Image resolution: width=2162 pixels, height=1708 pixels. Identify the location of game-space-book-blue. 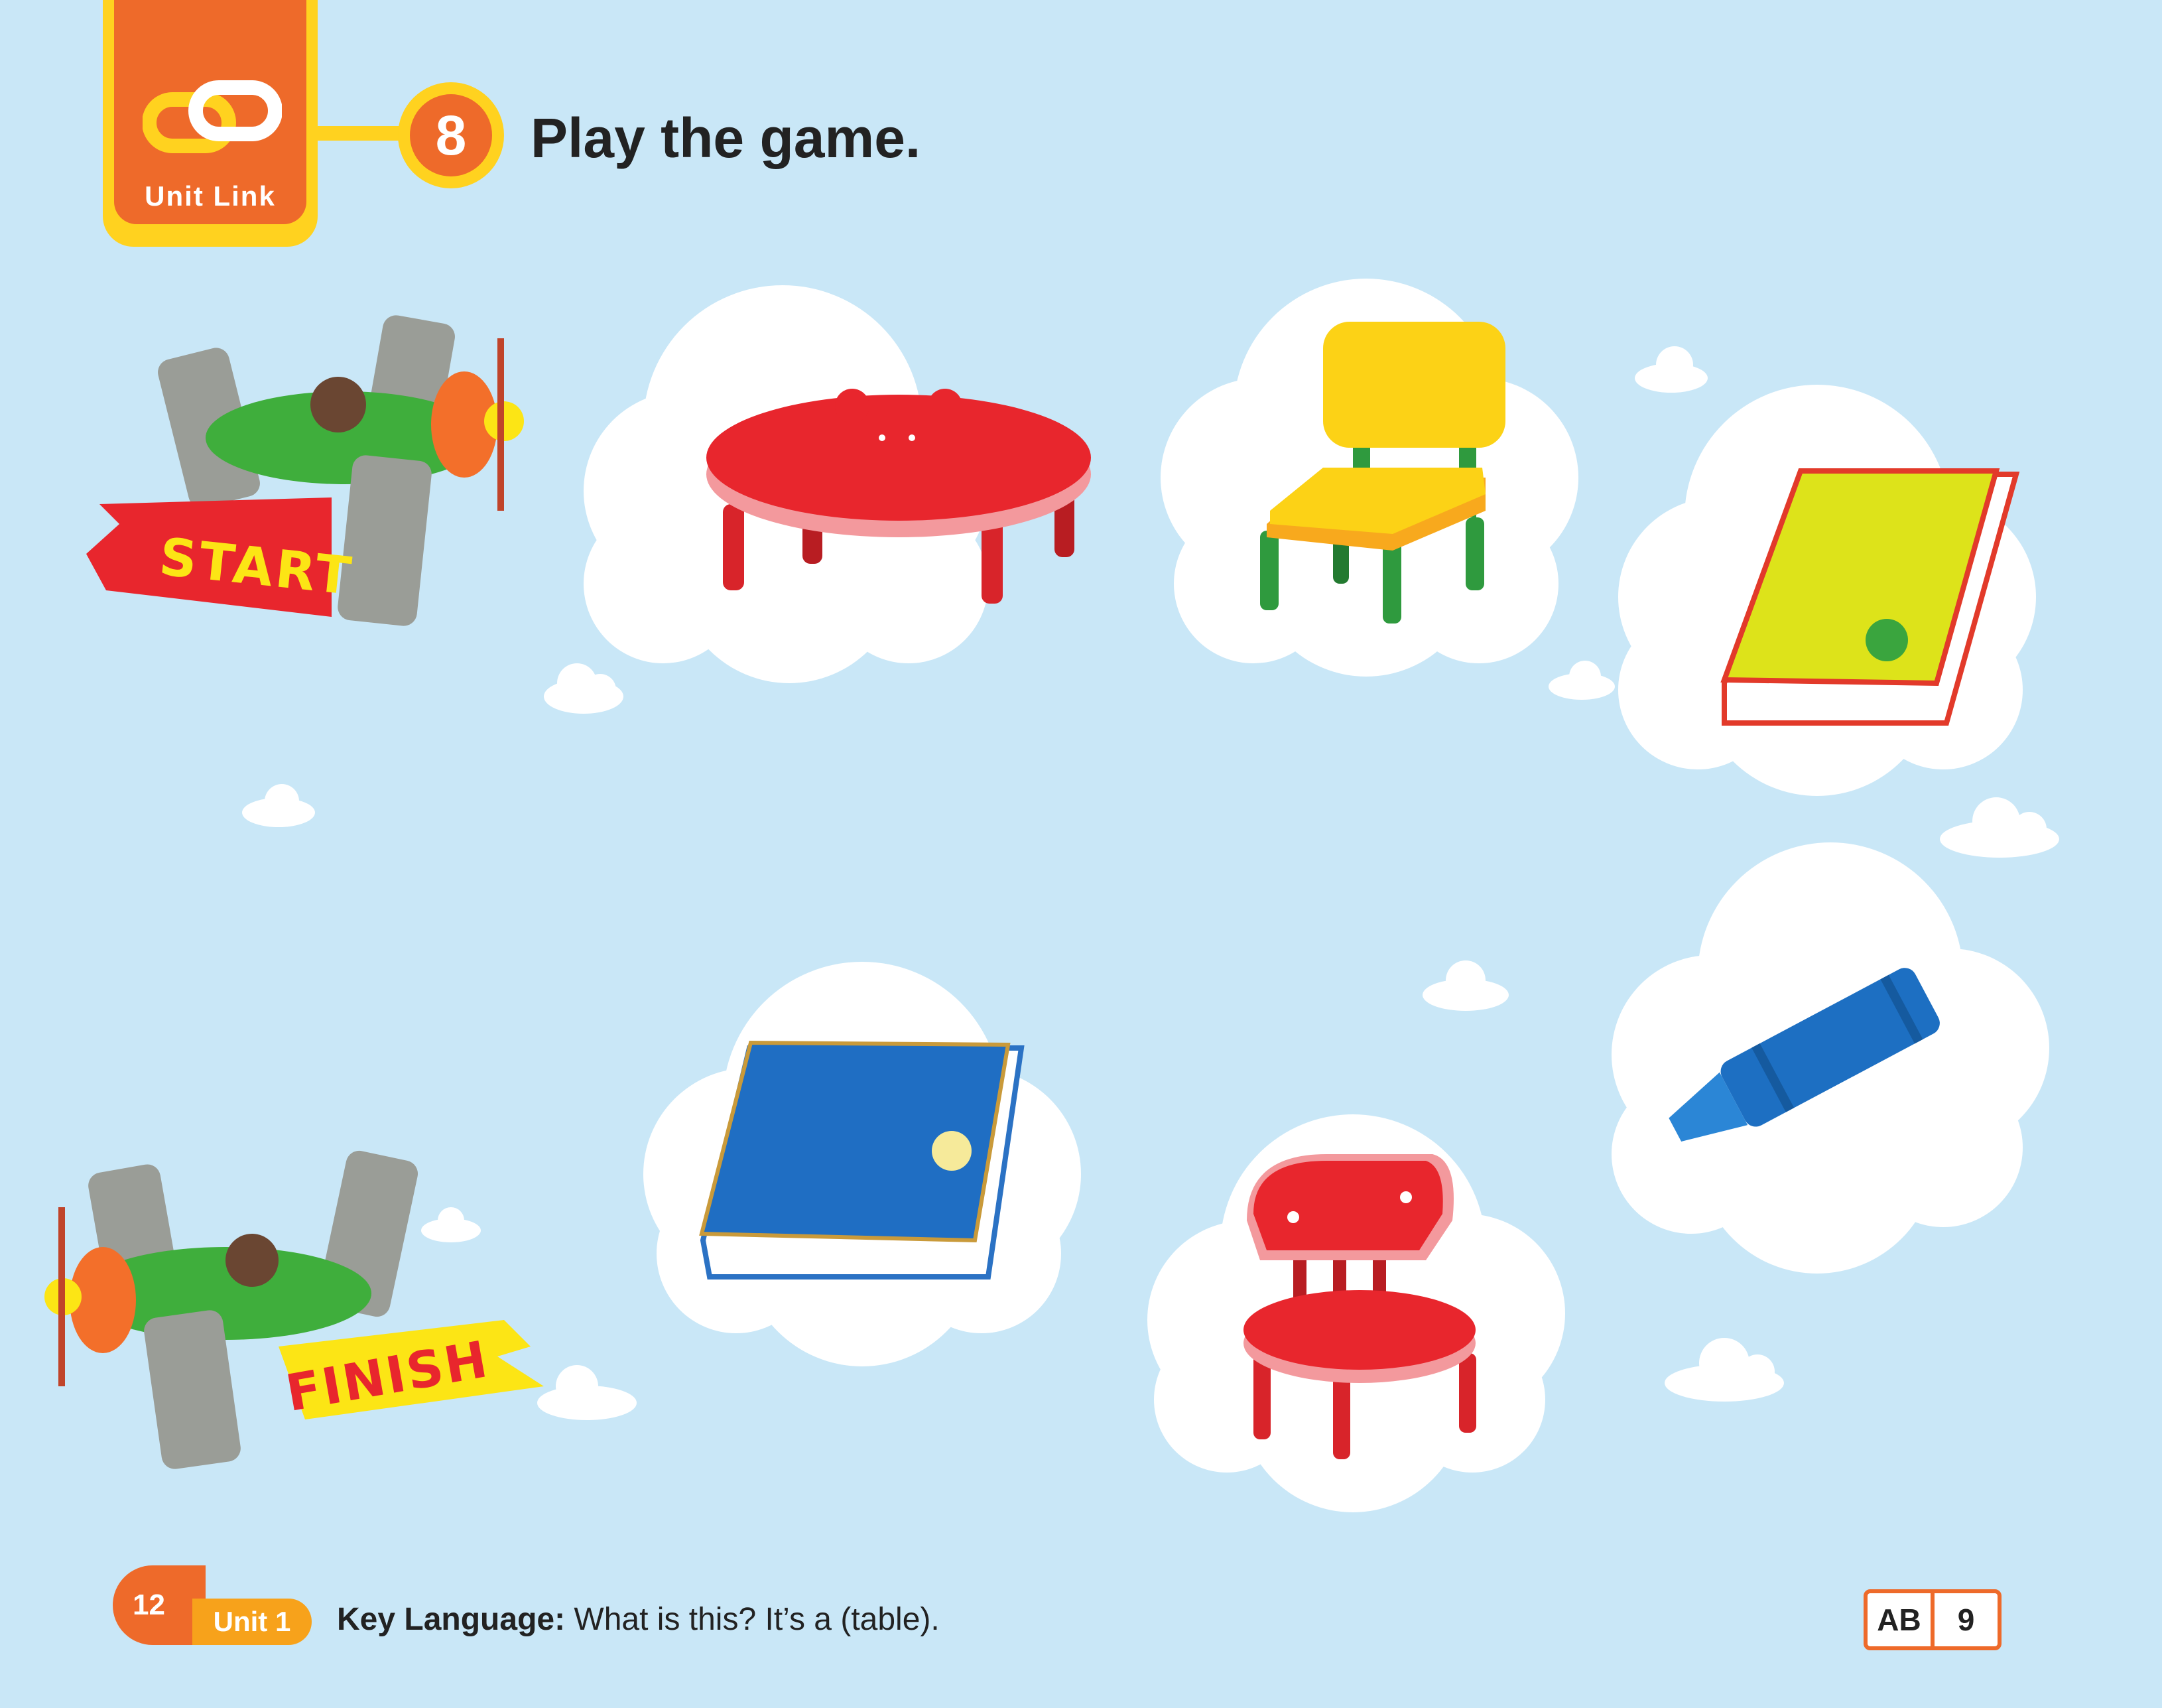
(862, 1164).